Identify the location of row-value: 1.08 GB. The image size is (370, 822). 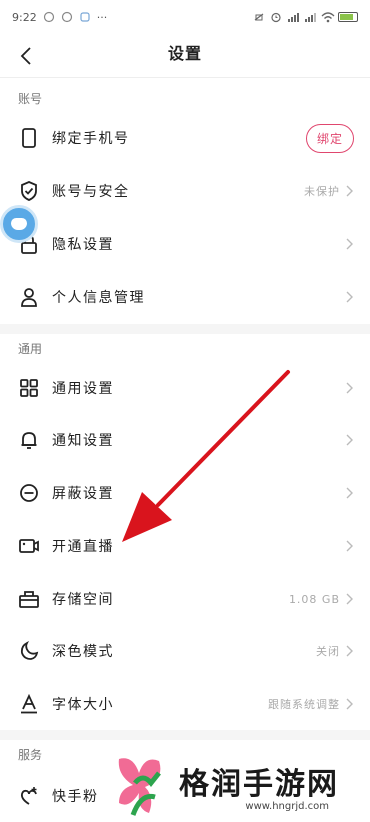
(314, 599).